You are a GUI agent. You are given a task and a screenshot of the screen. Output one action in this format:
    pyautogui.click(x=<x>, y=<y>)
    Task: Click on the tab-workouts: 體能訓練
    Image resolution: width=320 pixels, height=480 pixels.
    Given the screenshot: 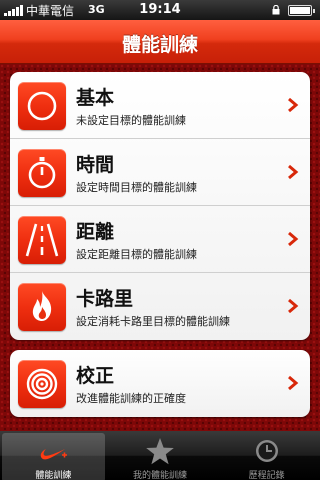 What is the action you would take?
    pyautogui.click(x=53, y=456)
    